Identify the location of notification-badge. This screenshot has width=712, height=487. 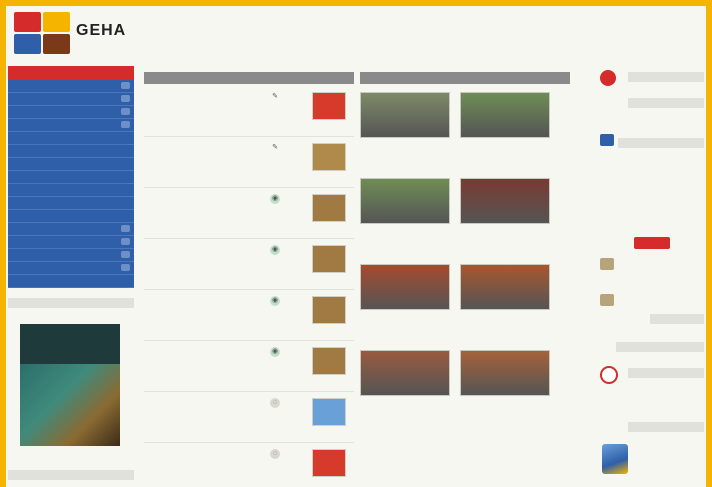
(608, 78).